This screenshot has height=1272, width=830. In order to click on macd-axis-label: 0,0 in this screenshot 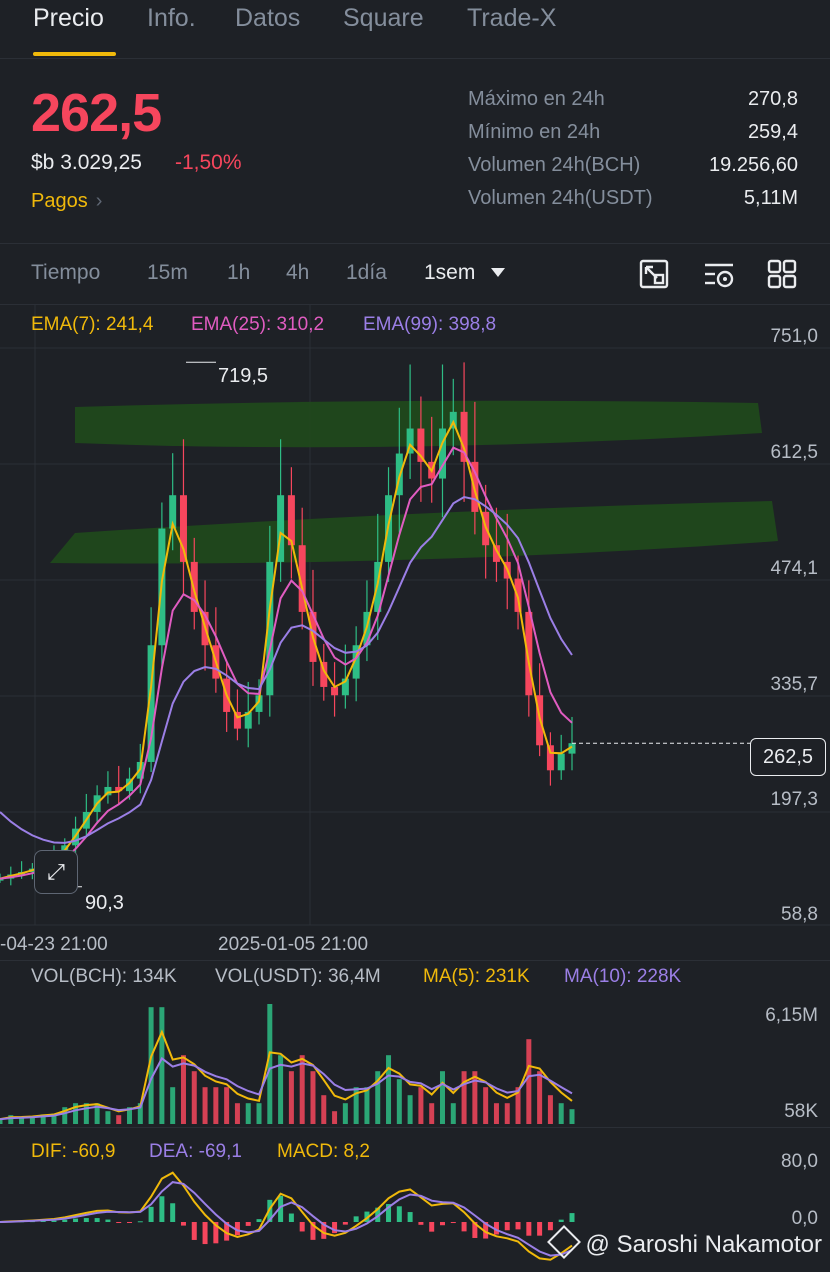, I will do `click(804, 1218)`.